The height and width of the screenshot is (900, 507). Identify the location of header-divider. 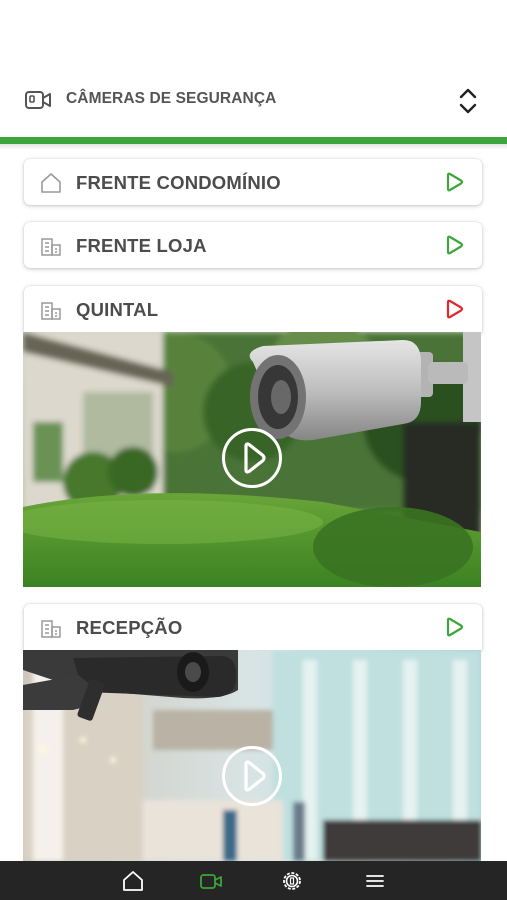
(253, 140).